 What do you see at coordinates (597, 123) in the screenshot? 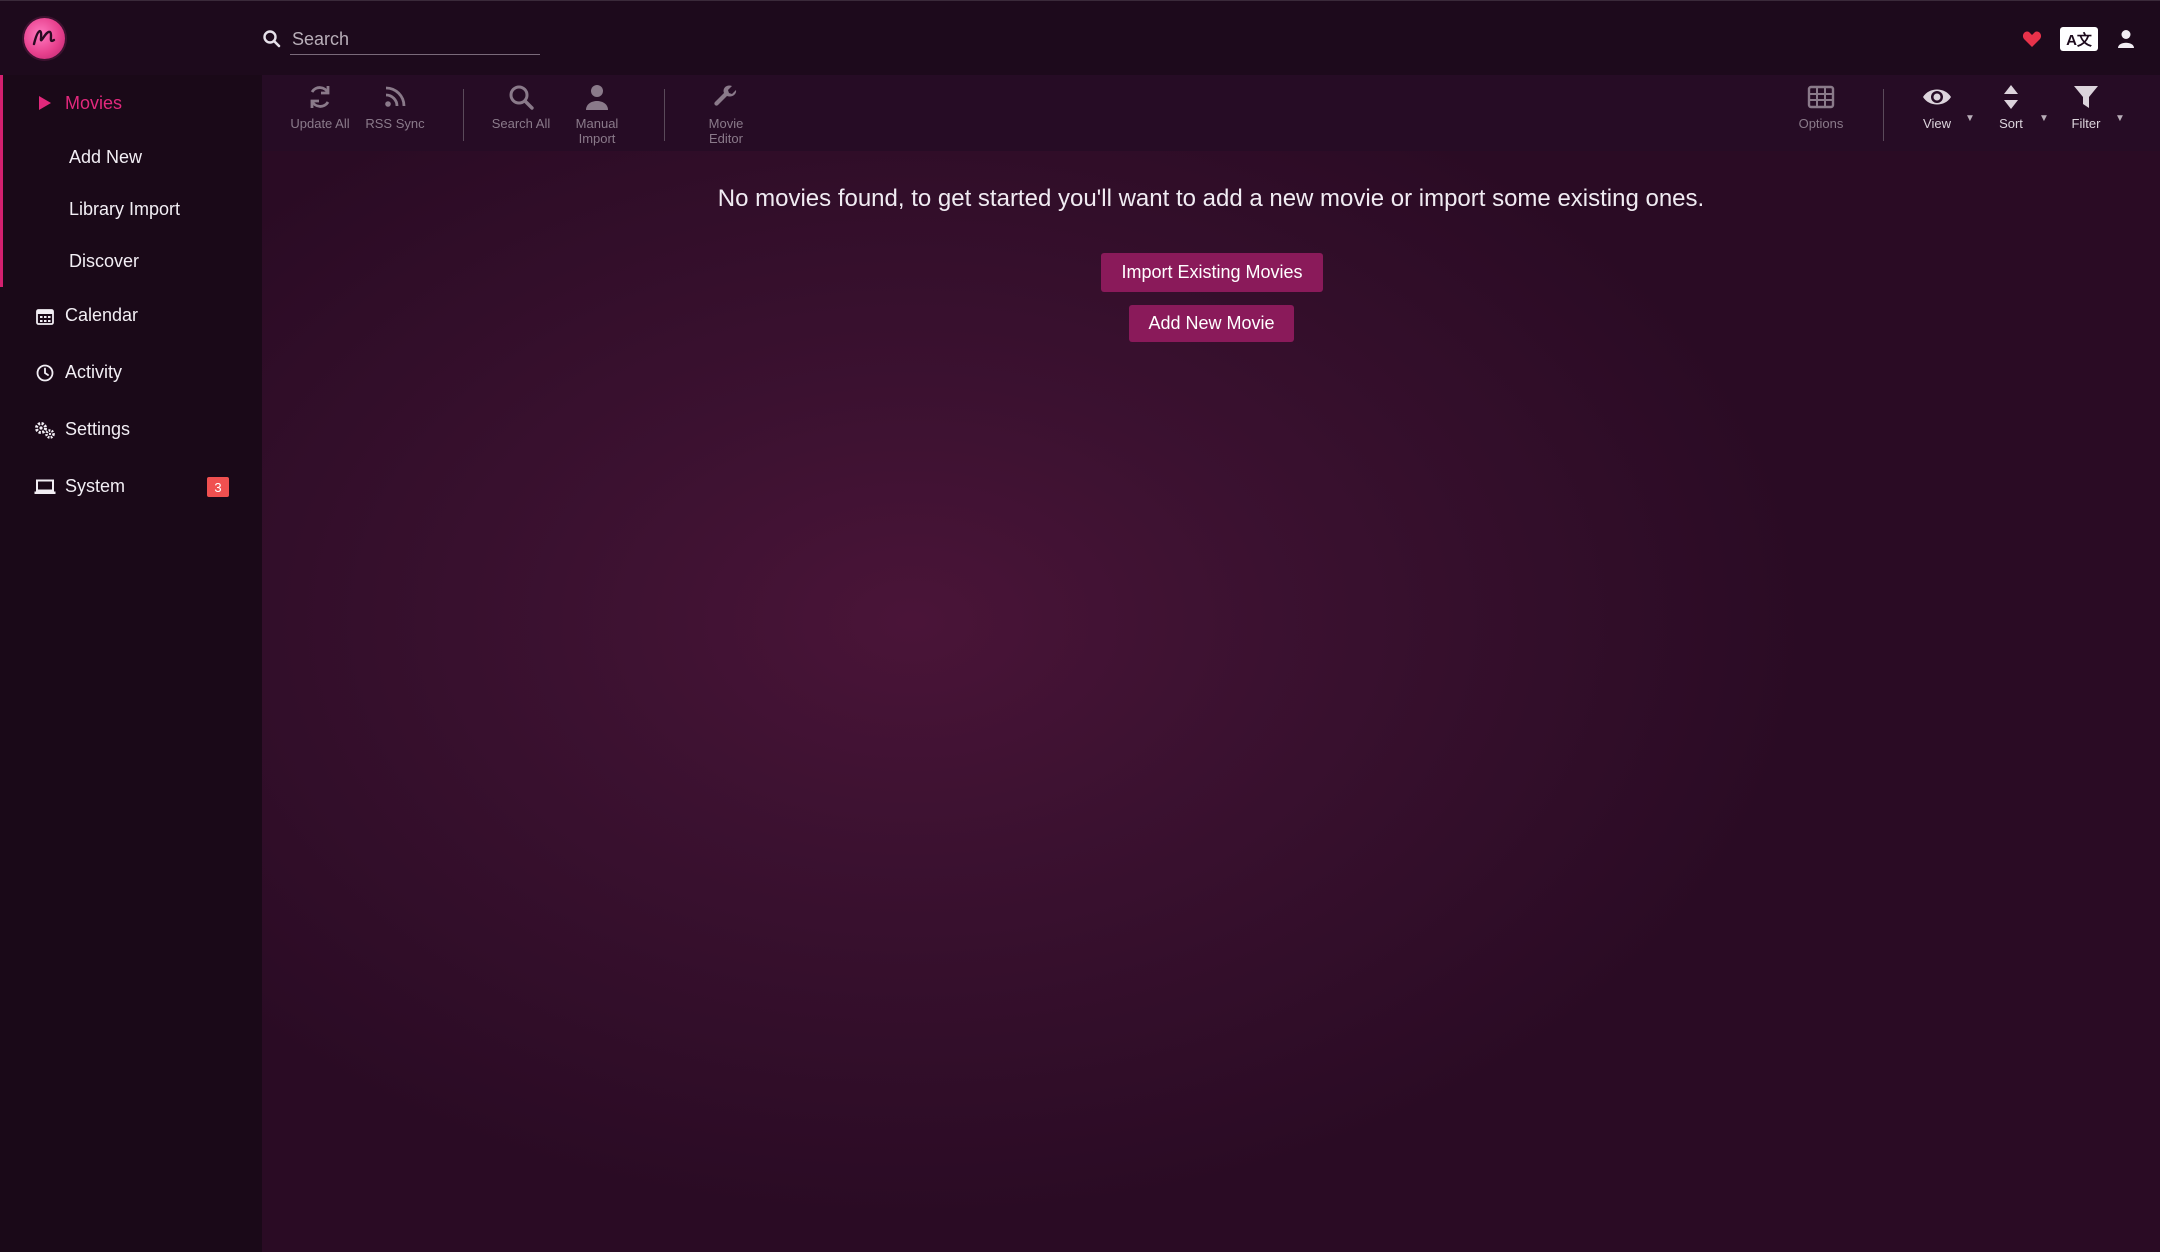
I see `toolbar-label: Manual` at bounding box center [597, 123].